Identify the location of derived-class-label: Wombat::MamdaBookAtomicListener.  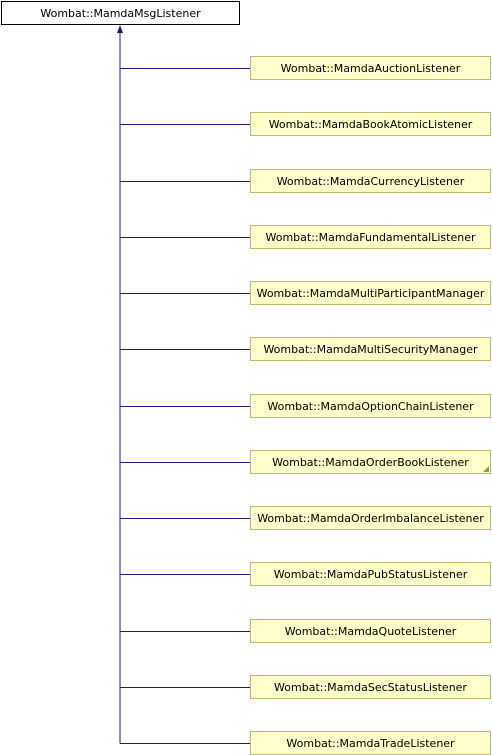
(370, 124).